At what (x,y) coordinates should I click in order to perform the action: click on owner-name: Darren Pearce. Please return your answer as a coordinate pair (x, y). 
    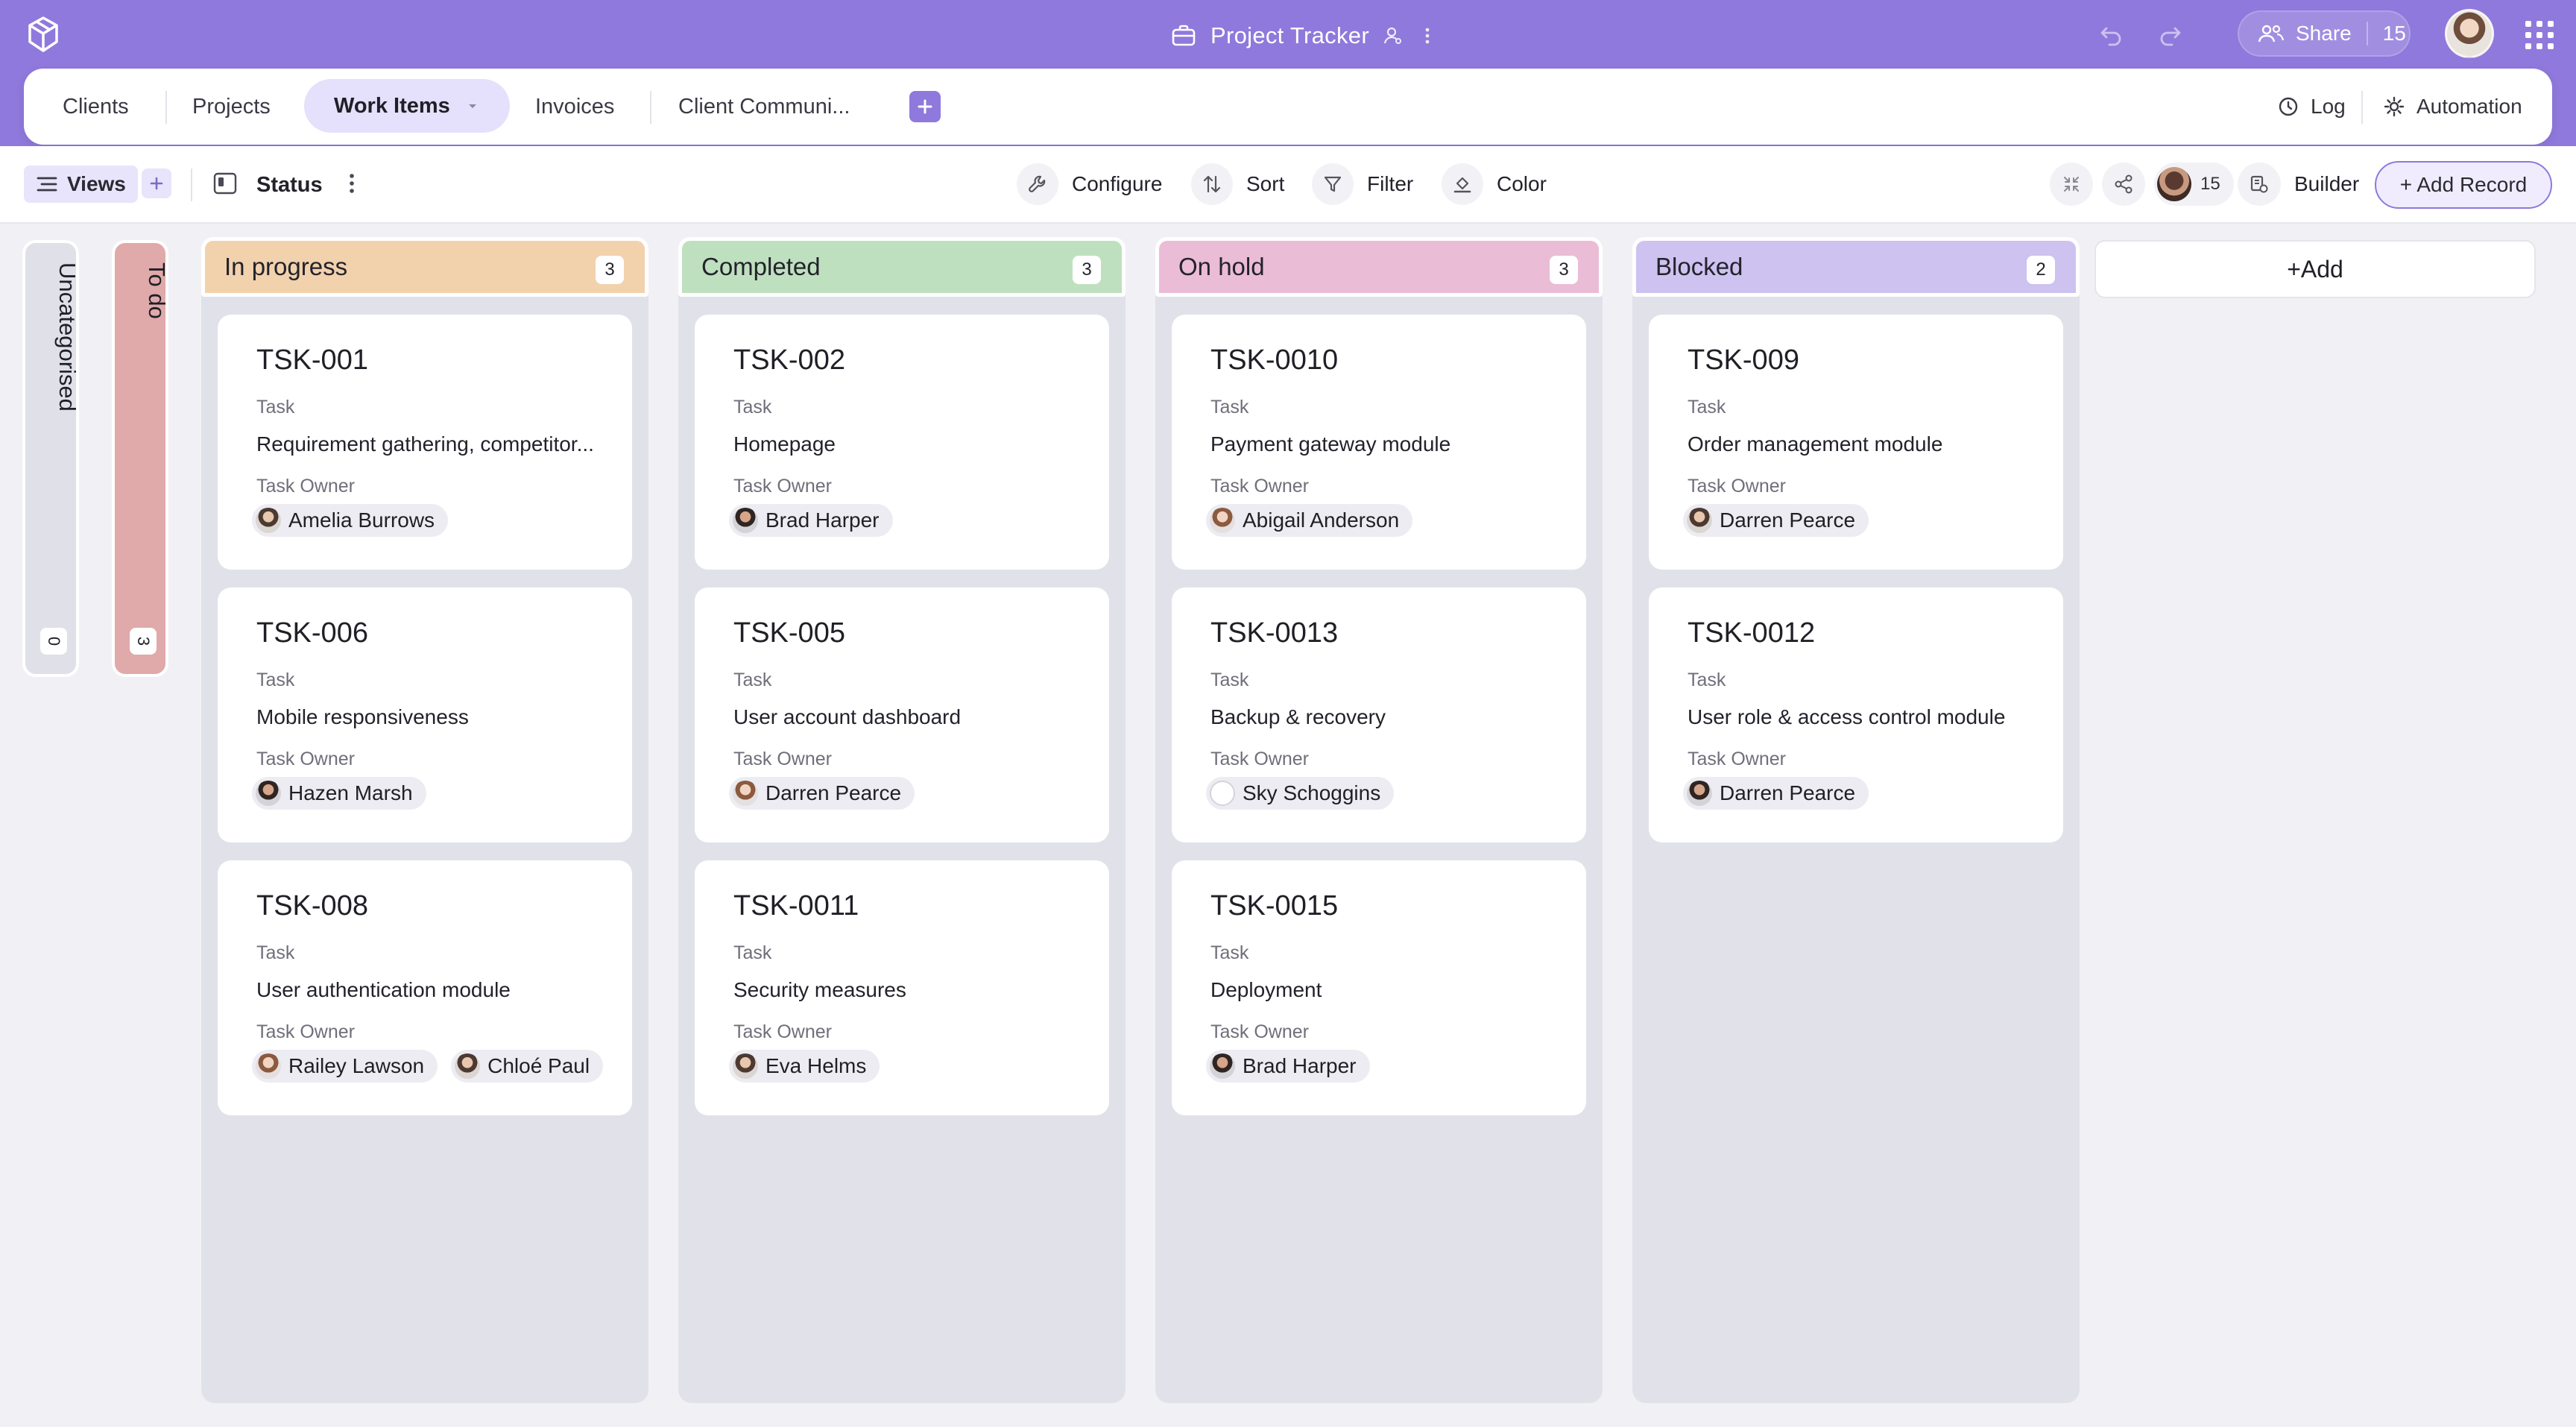
    Looking at the image, I should click on (1788, 793).